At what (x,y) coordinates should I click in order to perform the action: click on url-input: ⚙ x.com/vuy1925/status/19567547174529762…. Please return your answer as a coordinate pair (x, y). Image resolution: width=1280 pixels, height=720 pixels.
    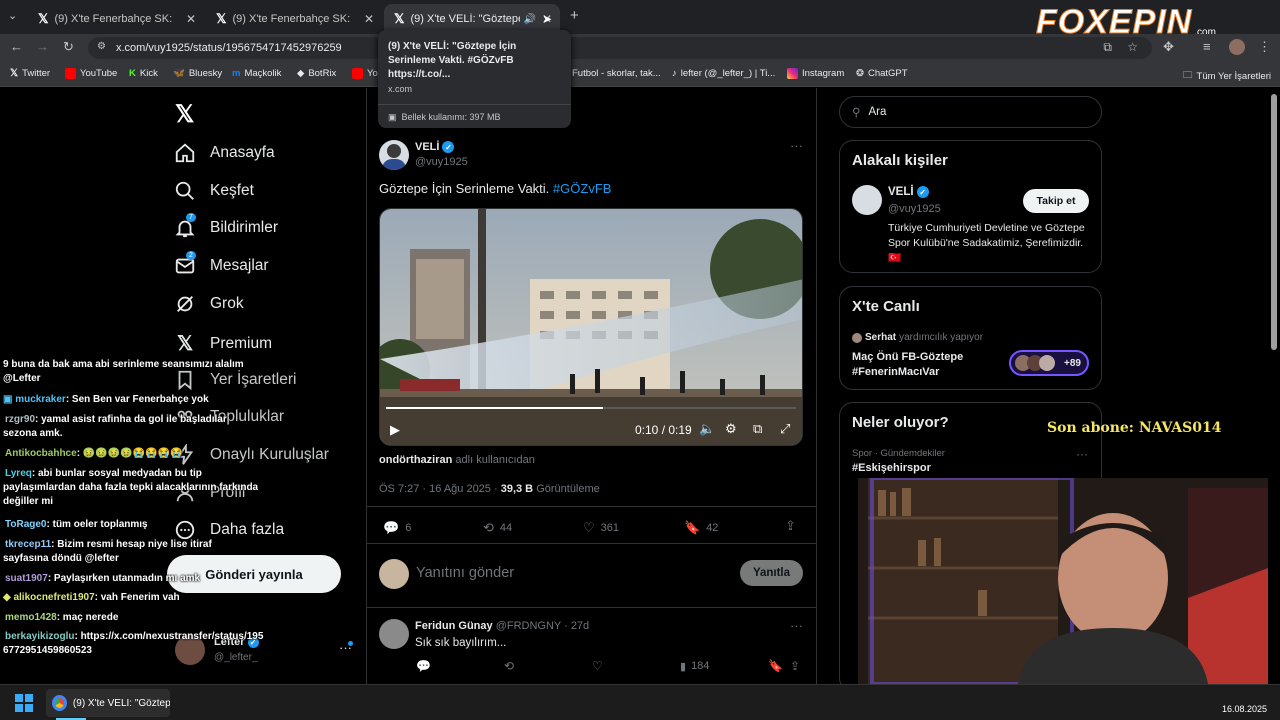
    Looking at the image, I should click on (620, 48).